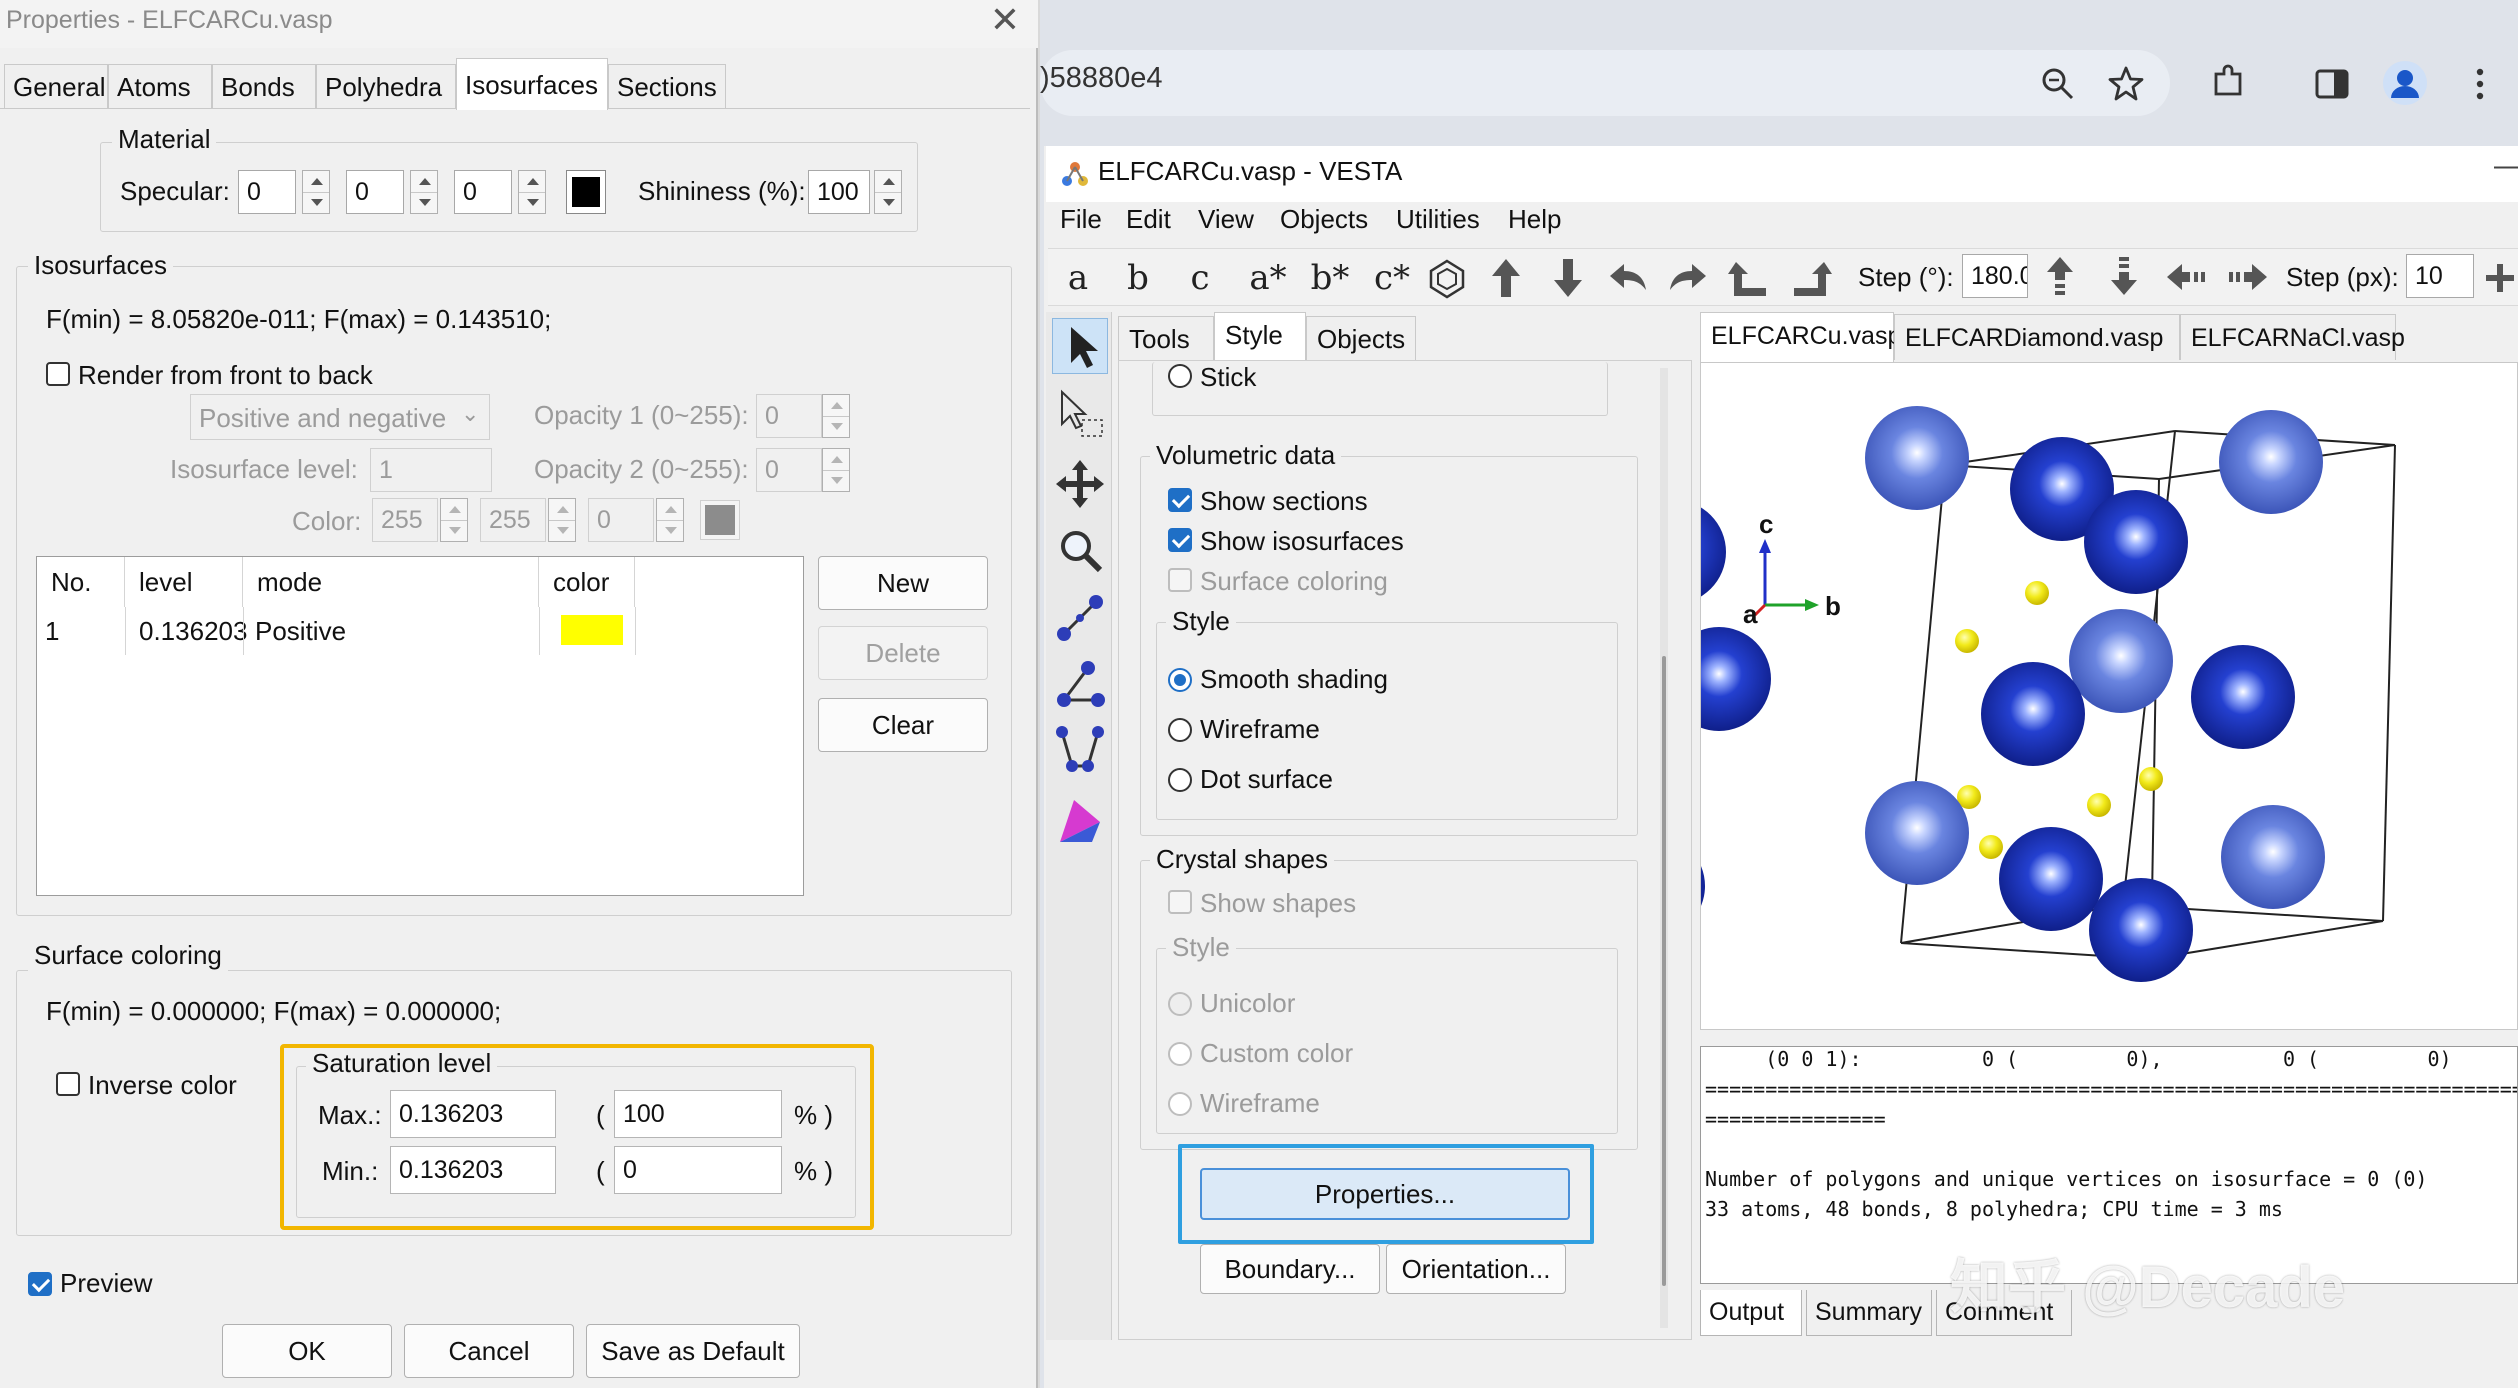 Image resolution: width=2518 pixels, height=1388 pixels. I want to click on panel-tab-tools: Tools, so click(1166, 338).